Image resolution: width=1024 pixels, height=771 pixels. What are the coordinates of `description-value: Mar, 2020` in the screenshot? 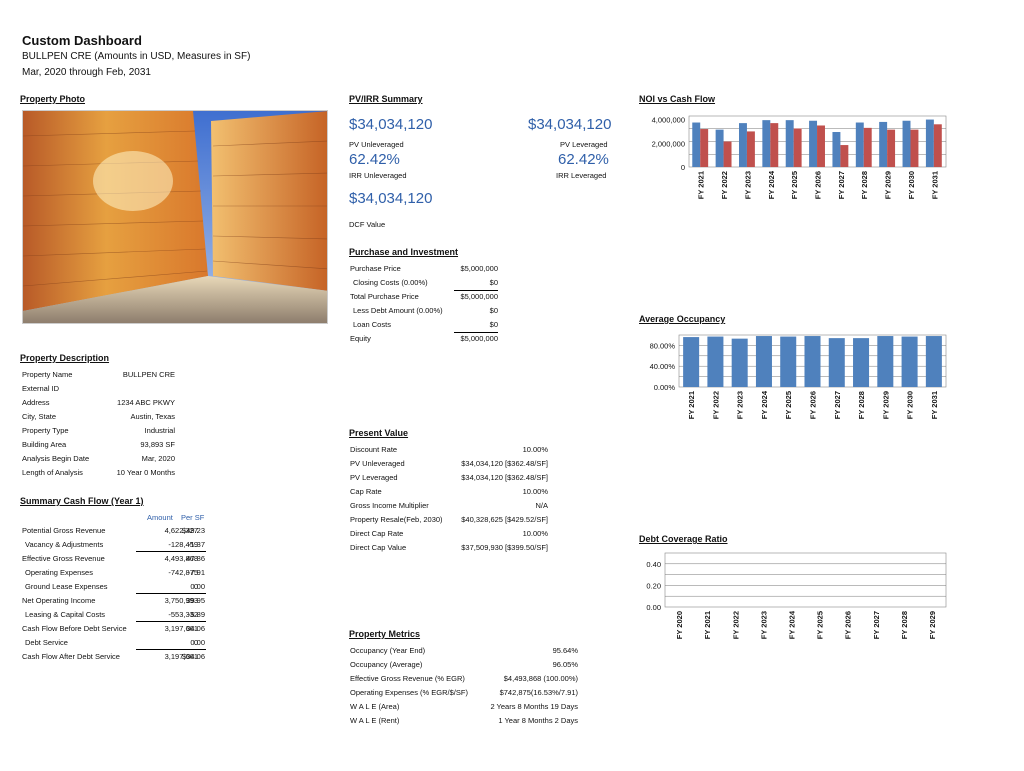 It's located at (158, 458).